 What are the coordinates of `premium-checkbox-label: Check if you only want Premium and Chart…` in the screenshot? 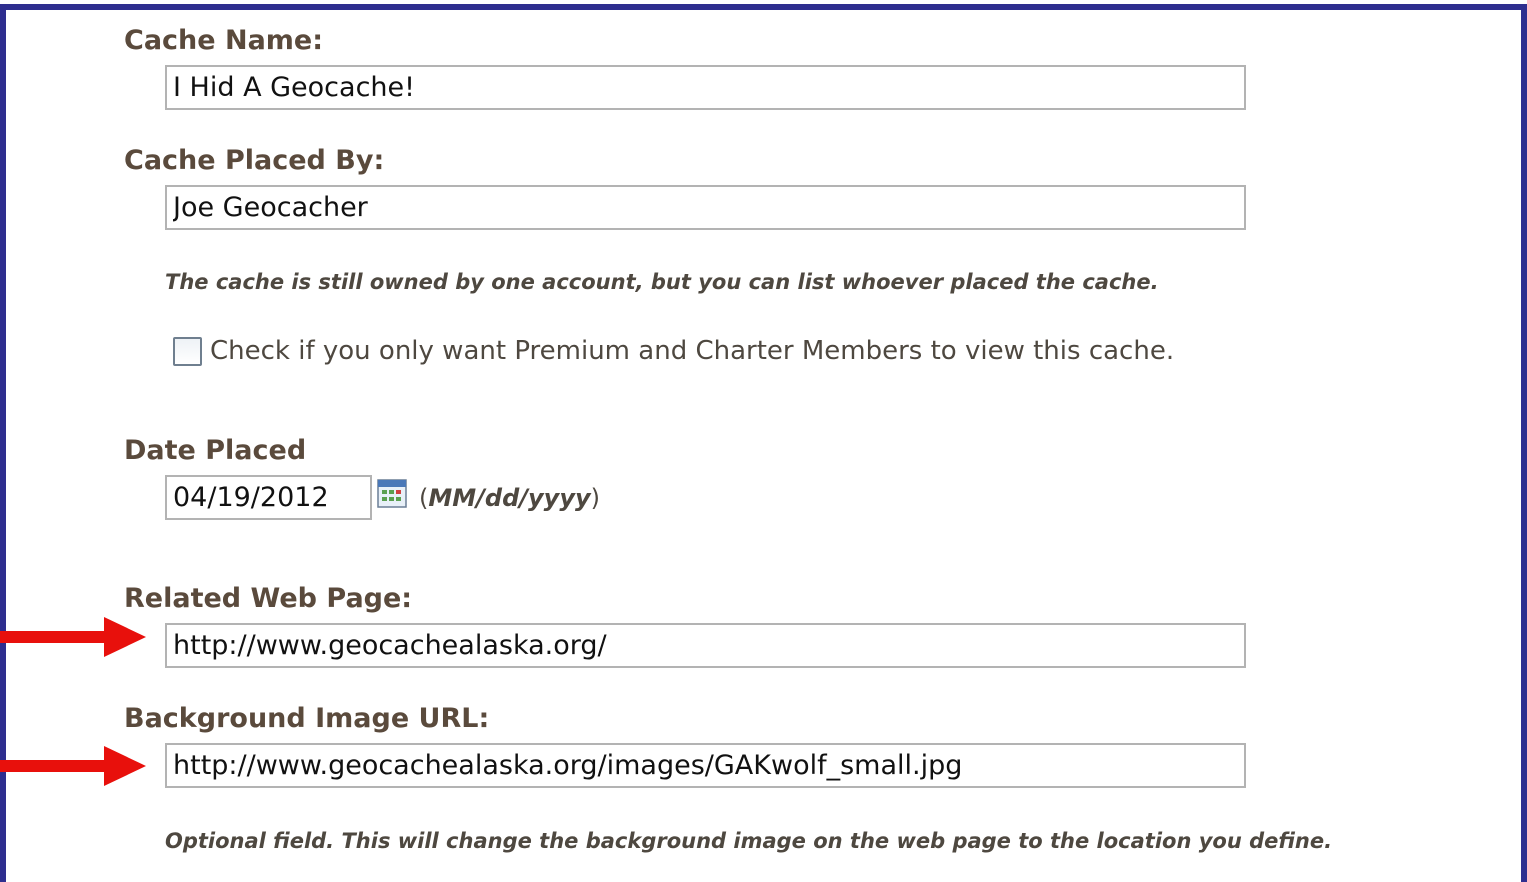 It's located at (692, 351).